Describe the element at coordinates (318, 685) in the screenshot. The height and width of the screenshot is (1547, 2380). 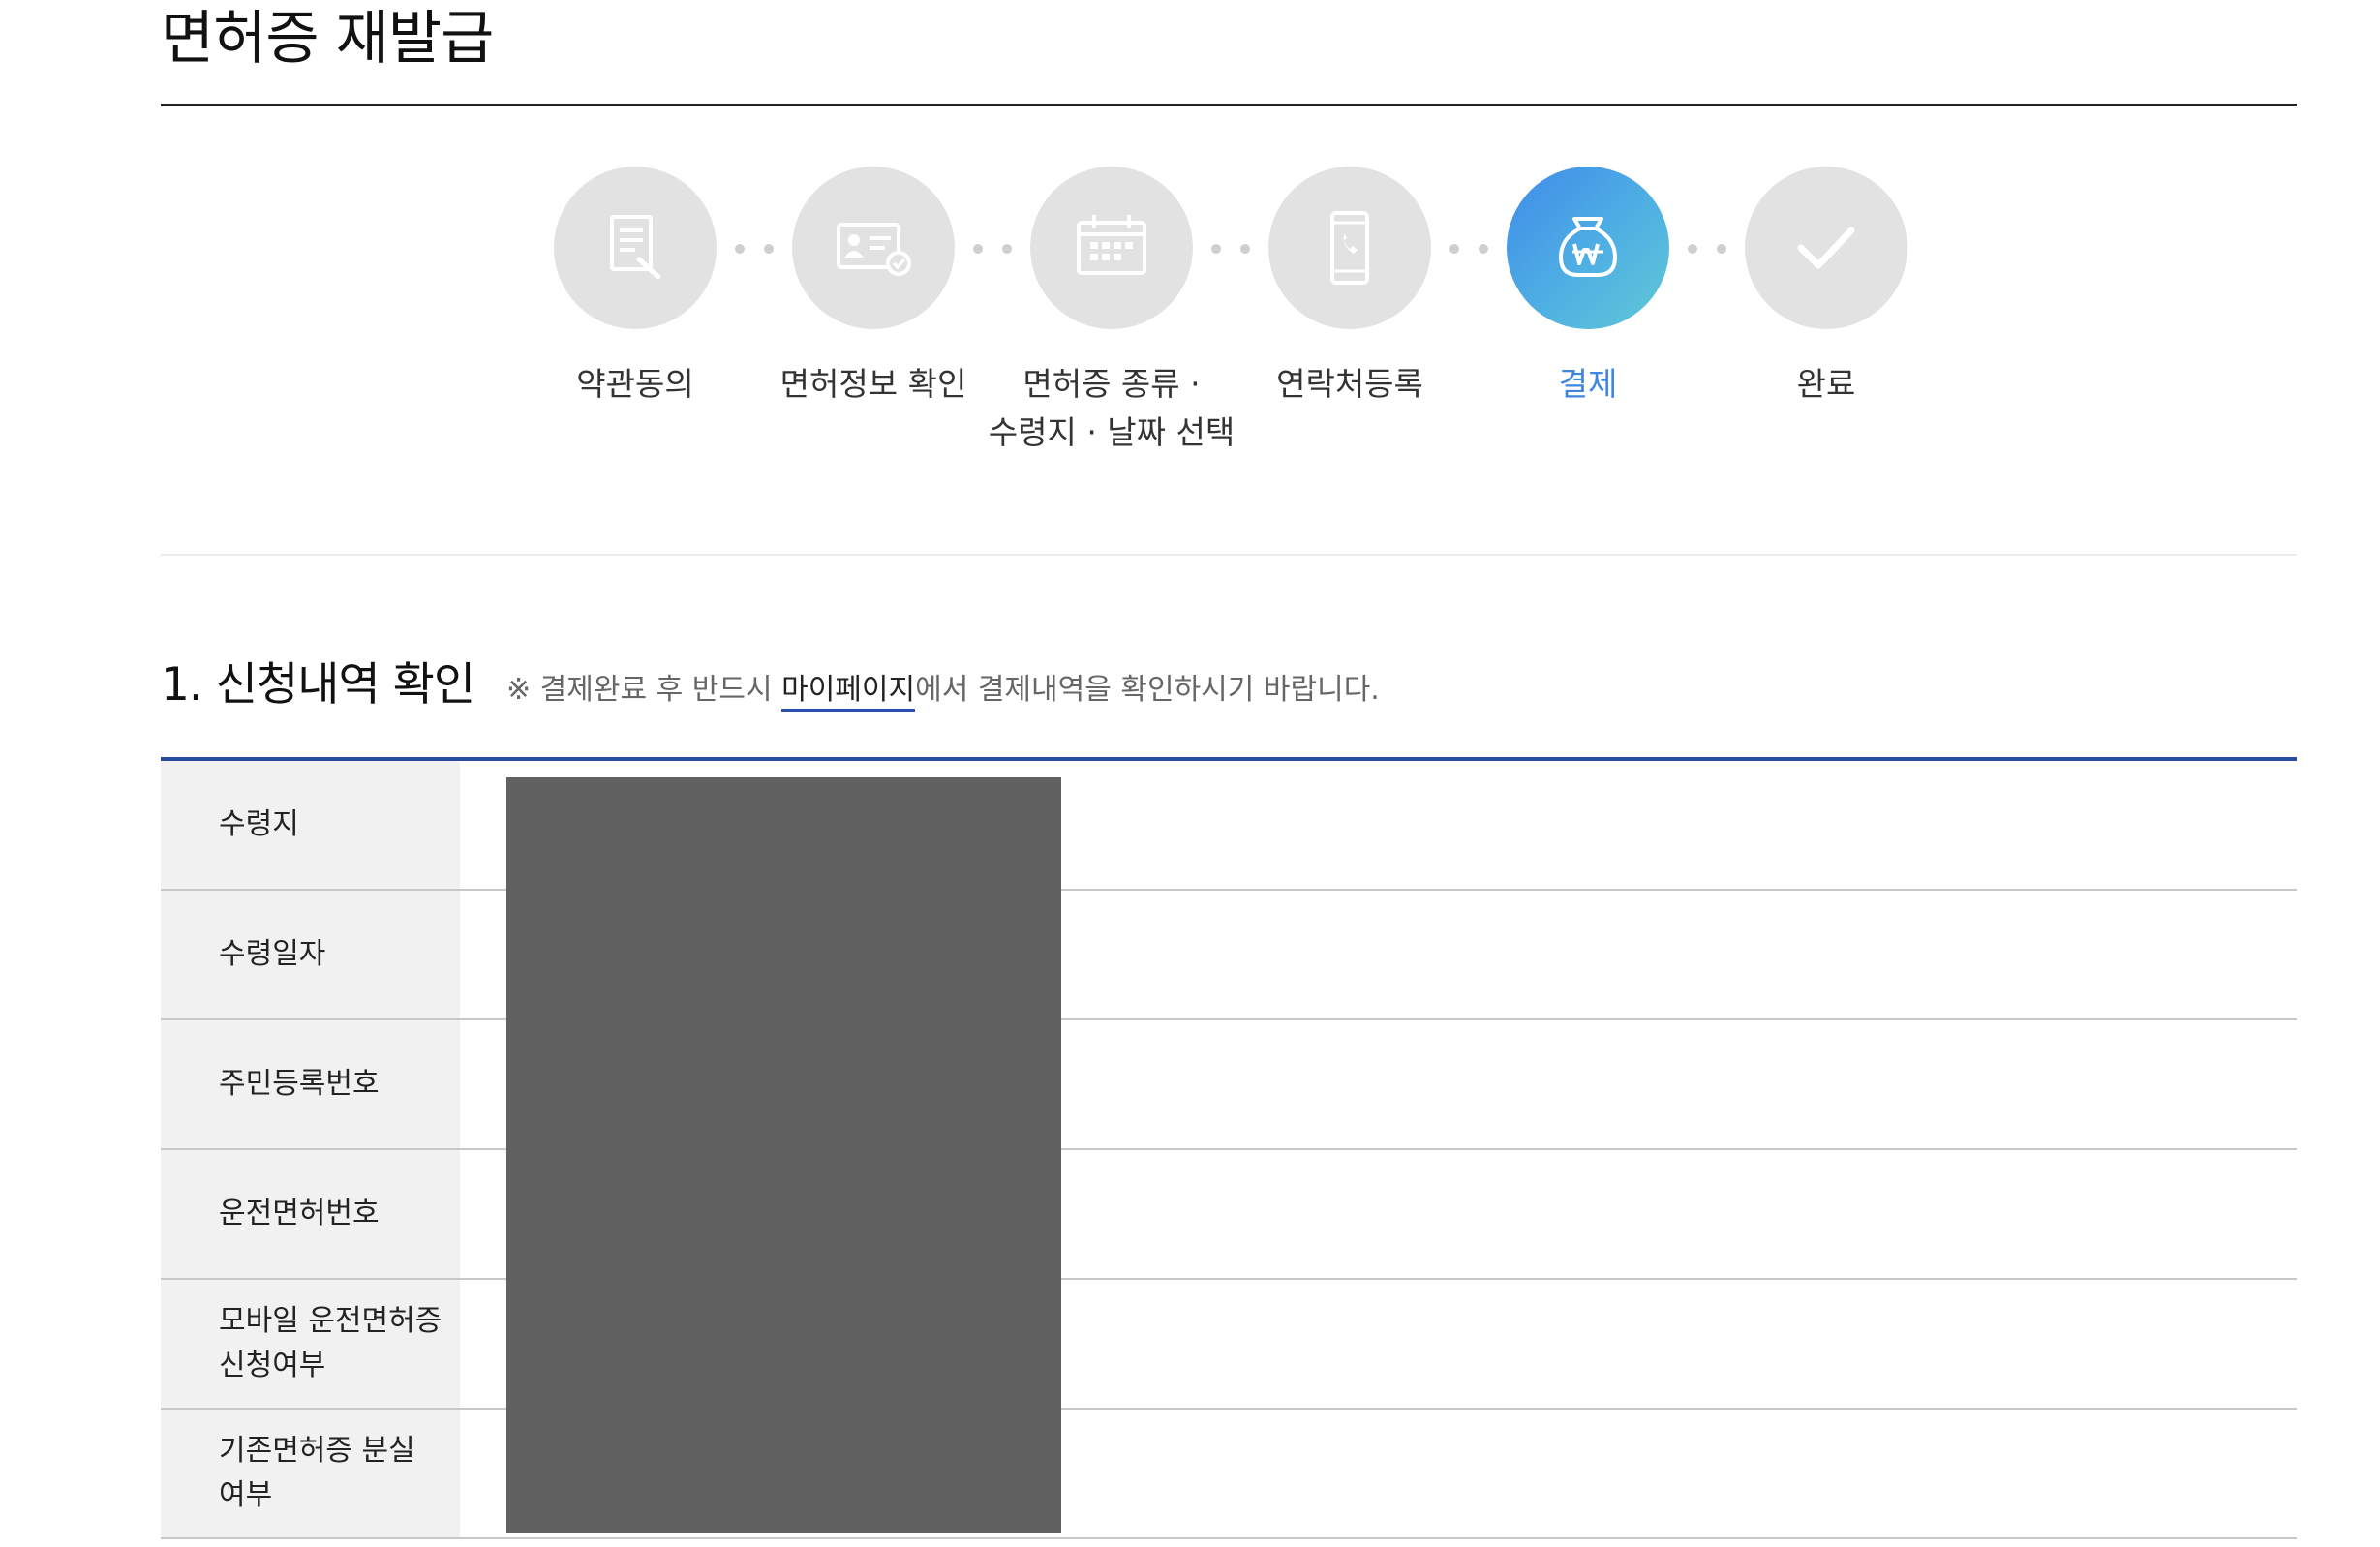
I see `section-title: 1. 신청내역 확인` at that location.